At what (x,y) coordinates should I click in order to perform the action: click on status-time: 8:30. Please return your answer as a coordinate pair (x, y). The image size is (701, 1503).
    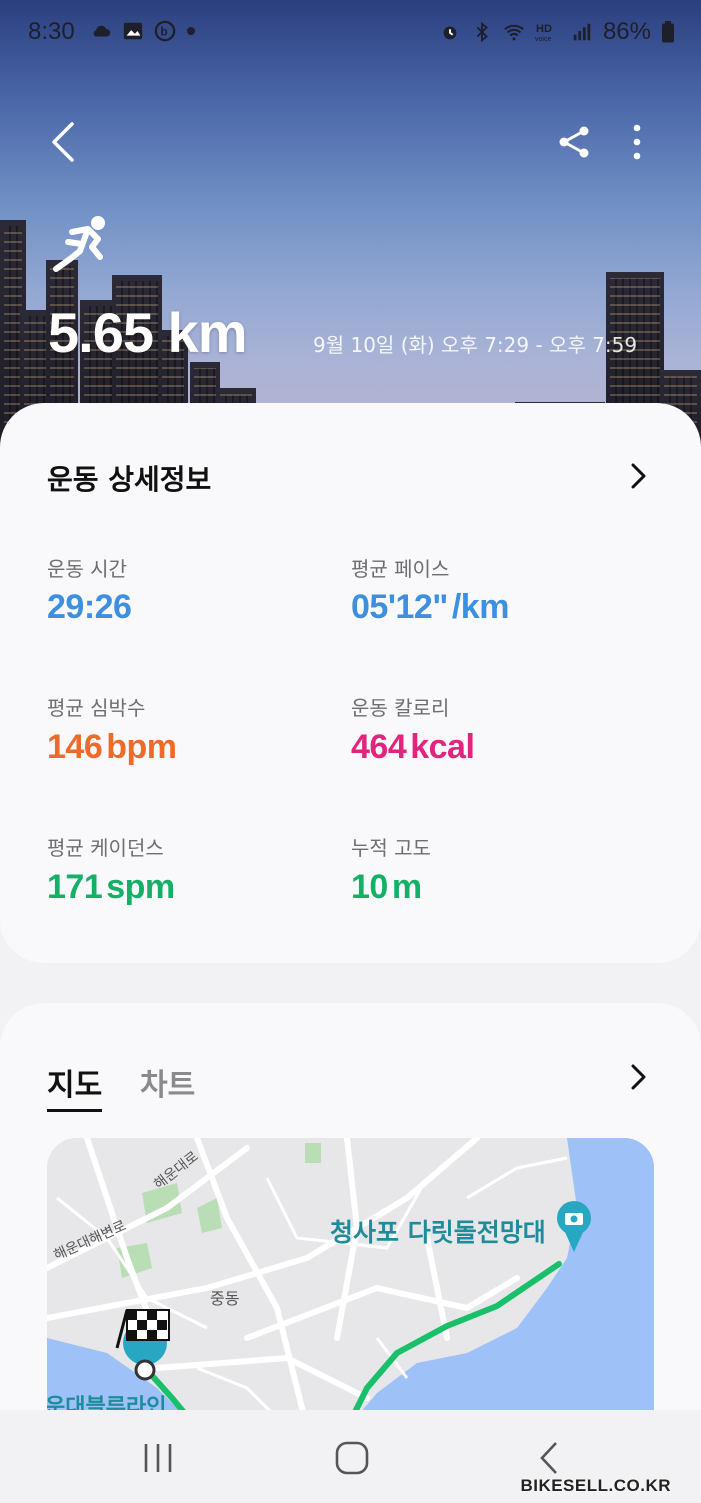
    Looking at the image, I should click on (51, 31).